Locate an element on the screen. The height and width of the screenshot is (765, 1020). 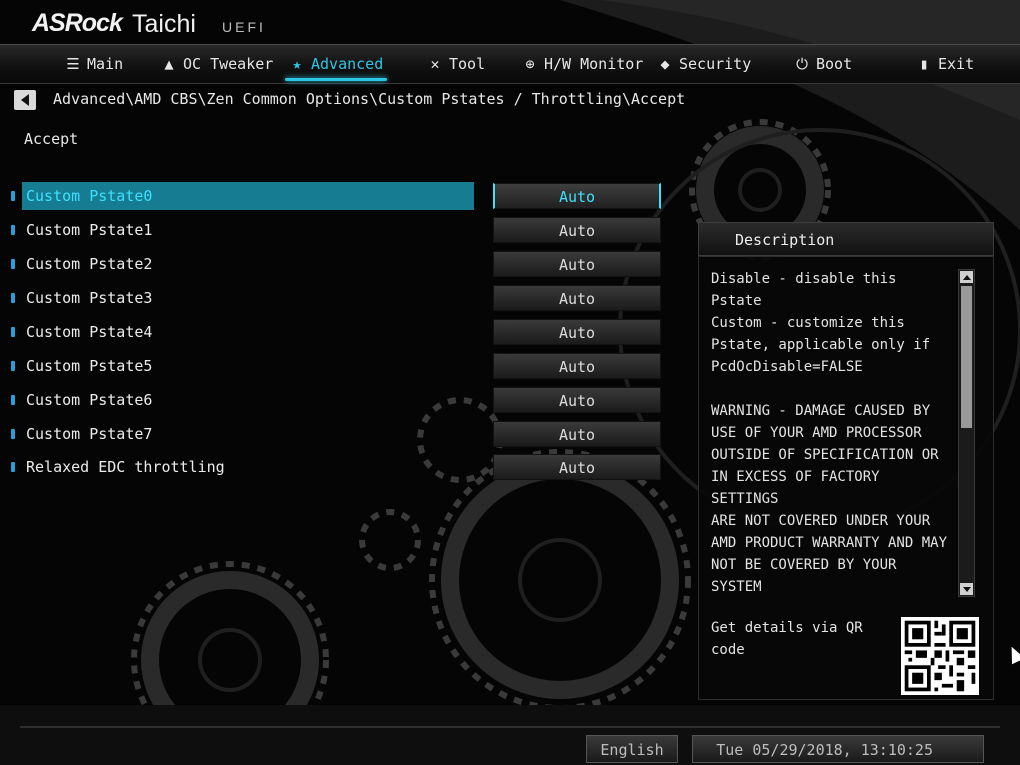
rocket-icon: ▲ is located at coordinates (169, 64).